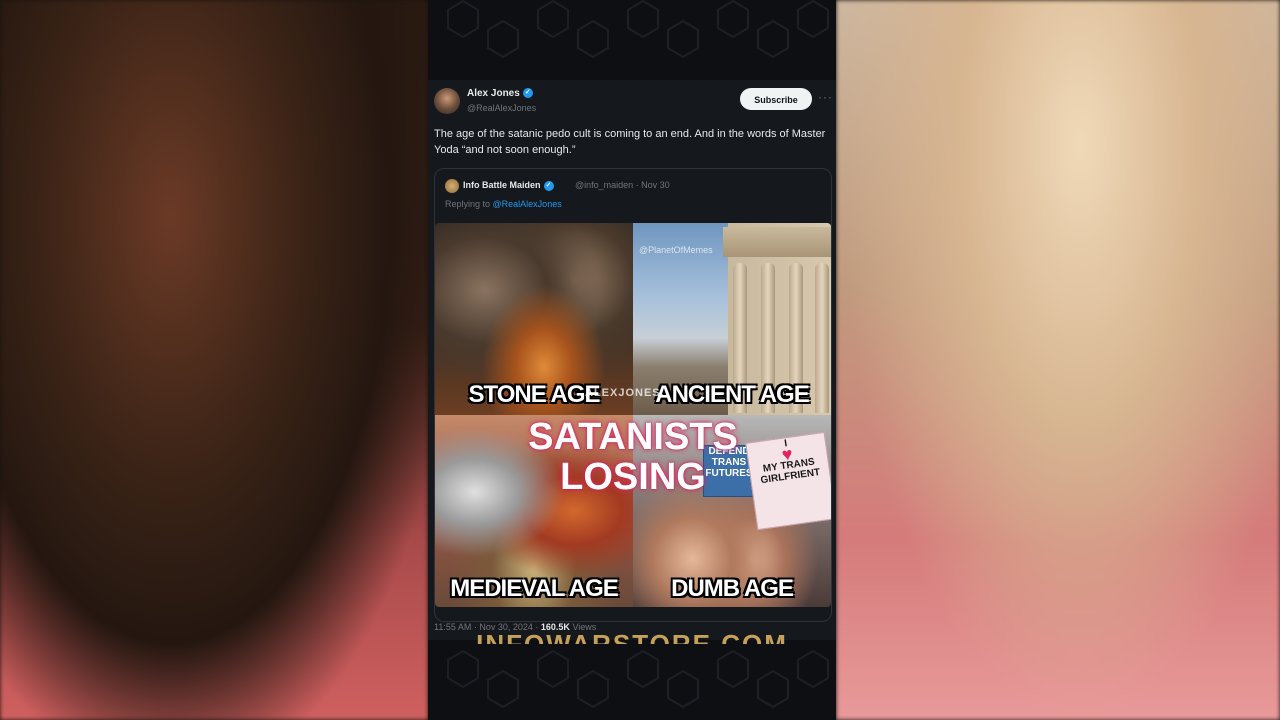  Describe the element at coordinates (534, 588) in the screenshot. I see `caption-medieval-age: MEDIEVAL AGE` at that location.